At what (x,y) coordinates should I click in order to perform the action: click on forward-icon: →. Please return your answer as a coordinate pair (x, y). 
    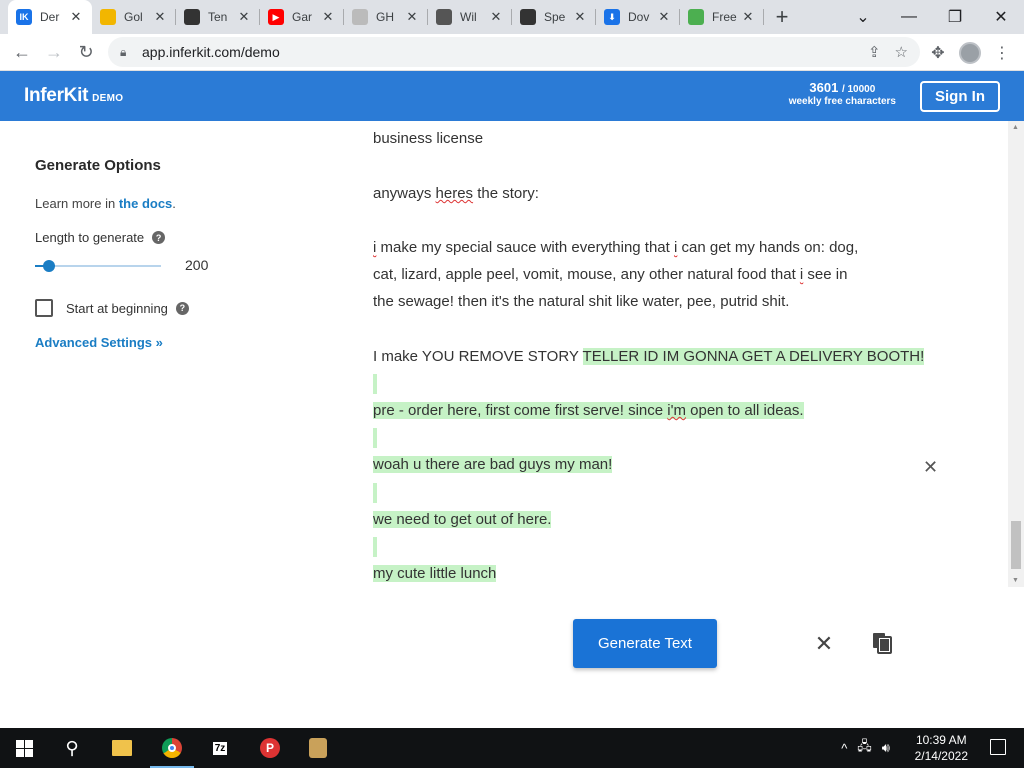
    Looking at the image, I should click on (54, 52).